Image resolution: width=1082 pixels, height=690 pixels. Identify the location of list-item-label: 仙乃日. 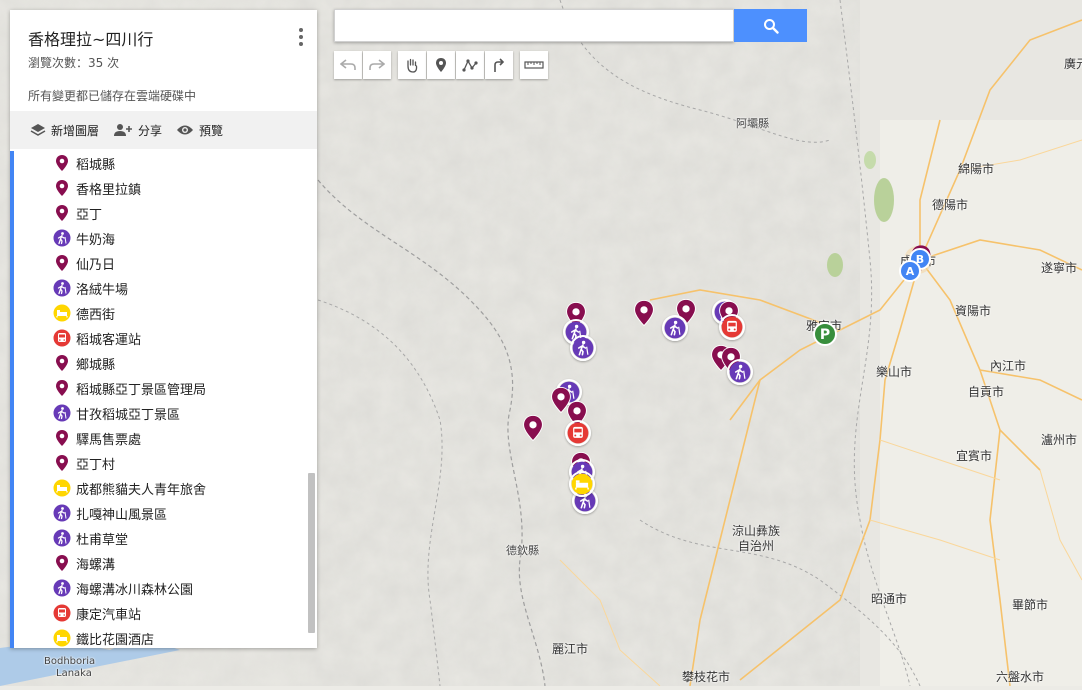
(96, 265).